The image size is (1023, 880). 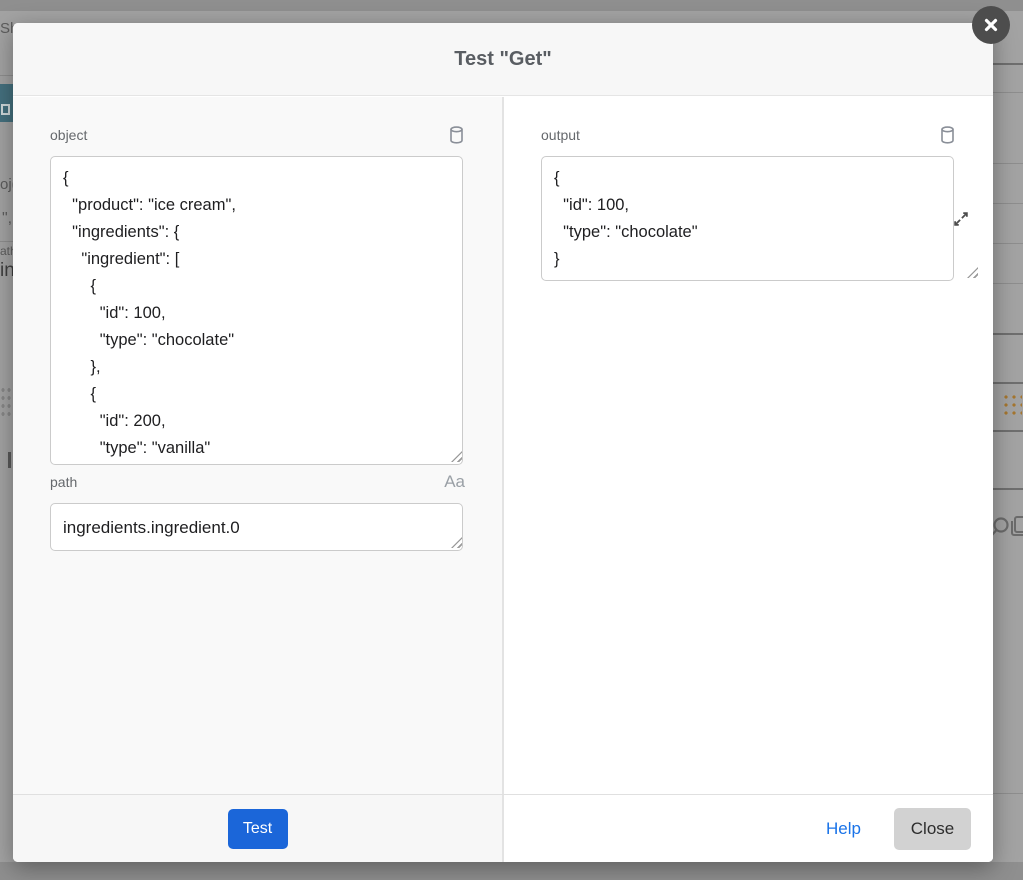 I want to click on help-link: Help, so click(x=843, y=829).